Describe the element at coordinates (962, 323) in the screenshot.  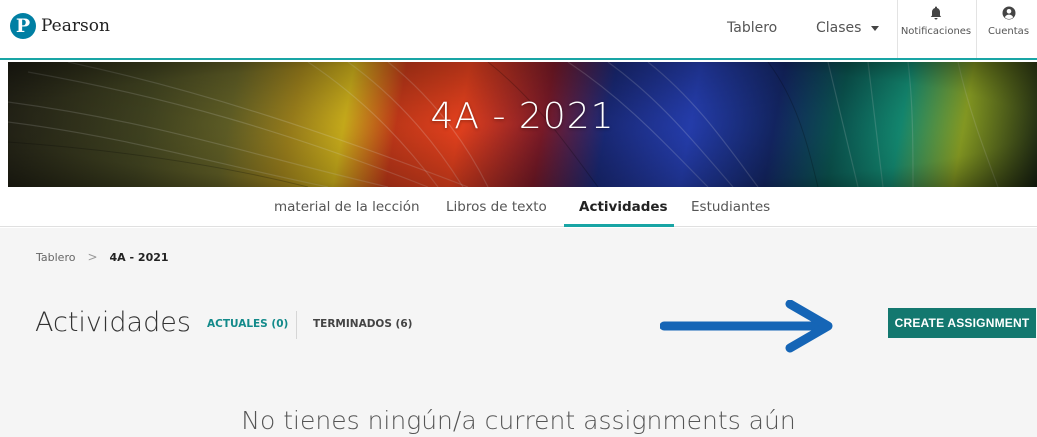
I see `create-assignment-button: CREATE ASSIGNMENT` at that location.